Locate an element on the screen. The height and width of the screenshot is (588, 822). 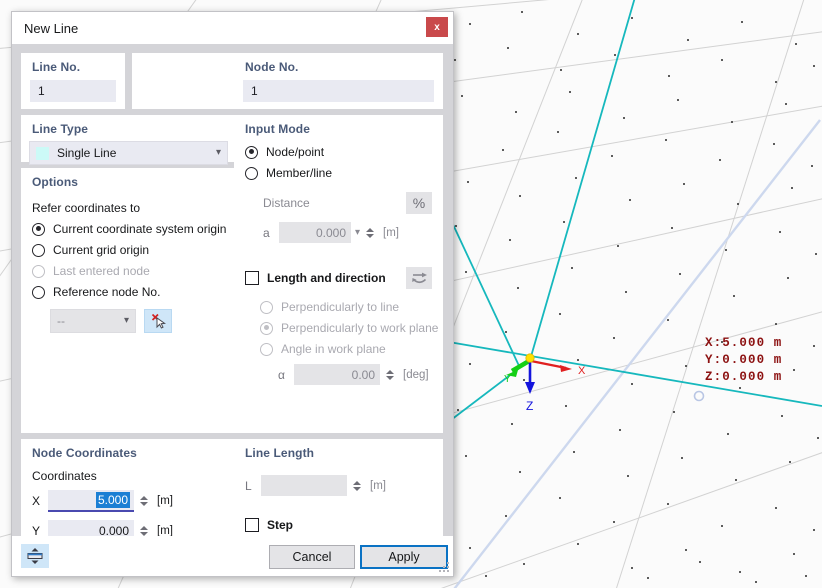
radio-label: Member/line is located at coordinates (299, 173).